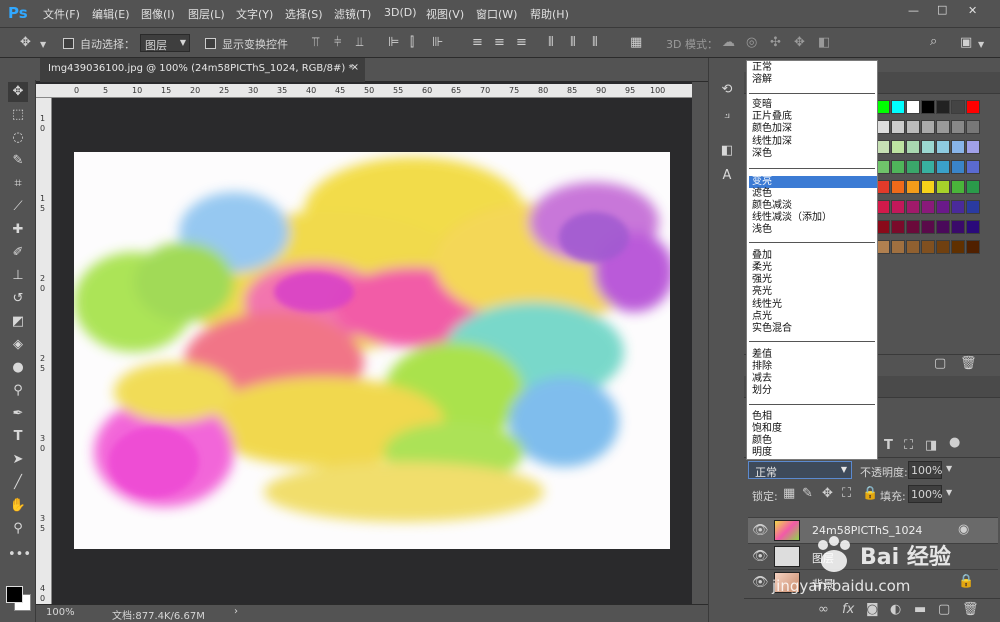 The width and height of the screenshot is (1000, 622). I want to click on blend-option: 减去, so click(762, 379).